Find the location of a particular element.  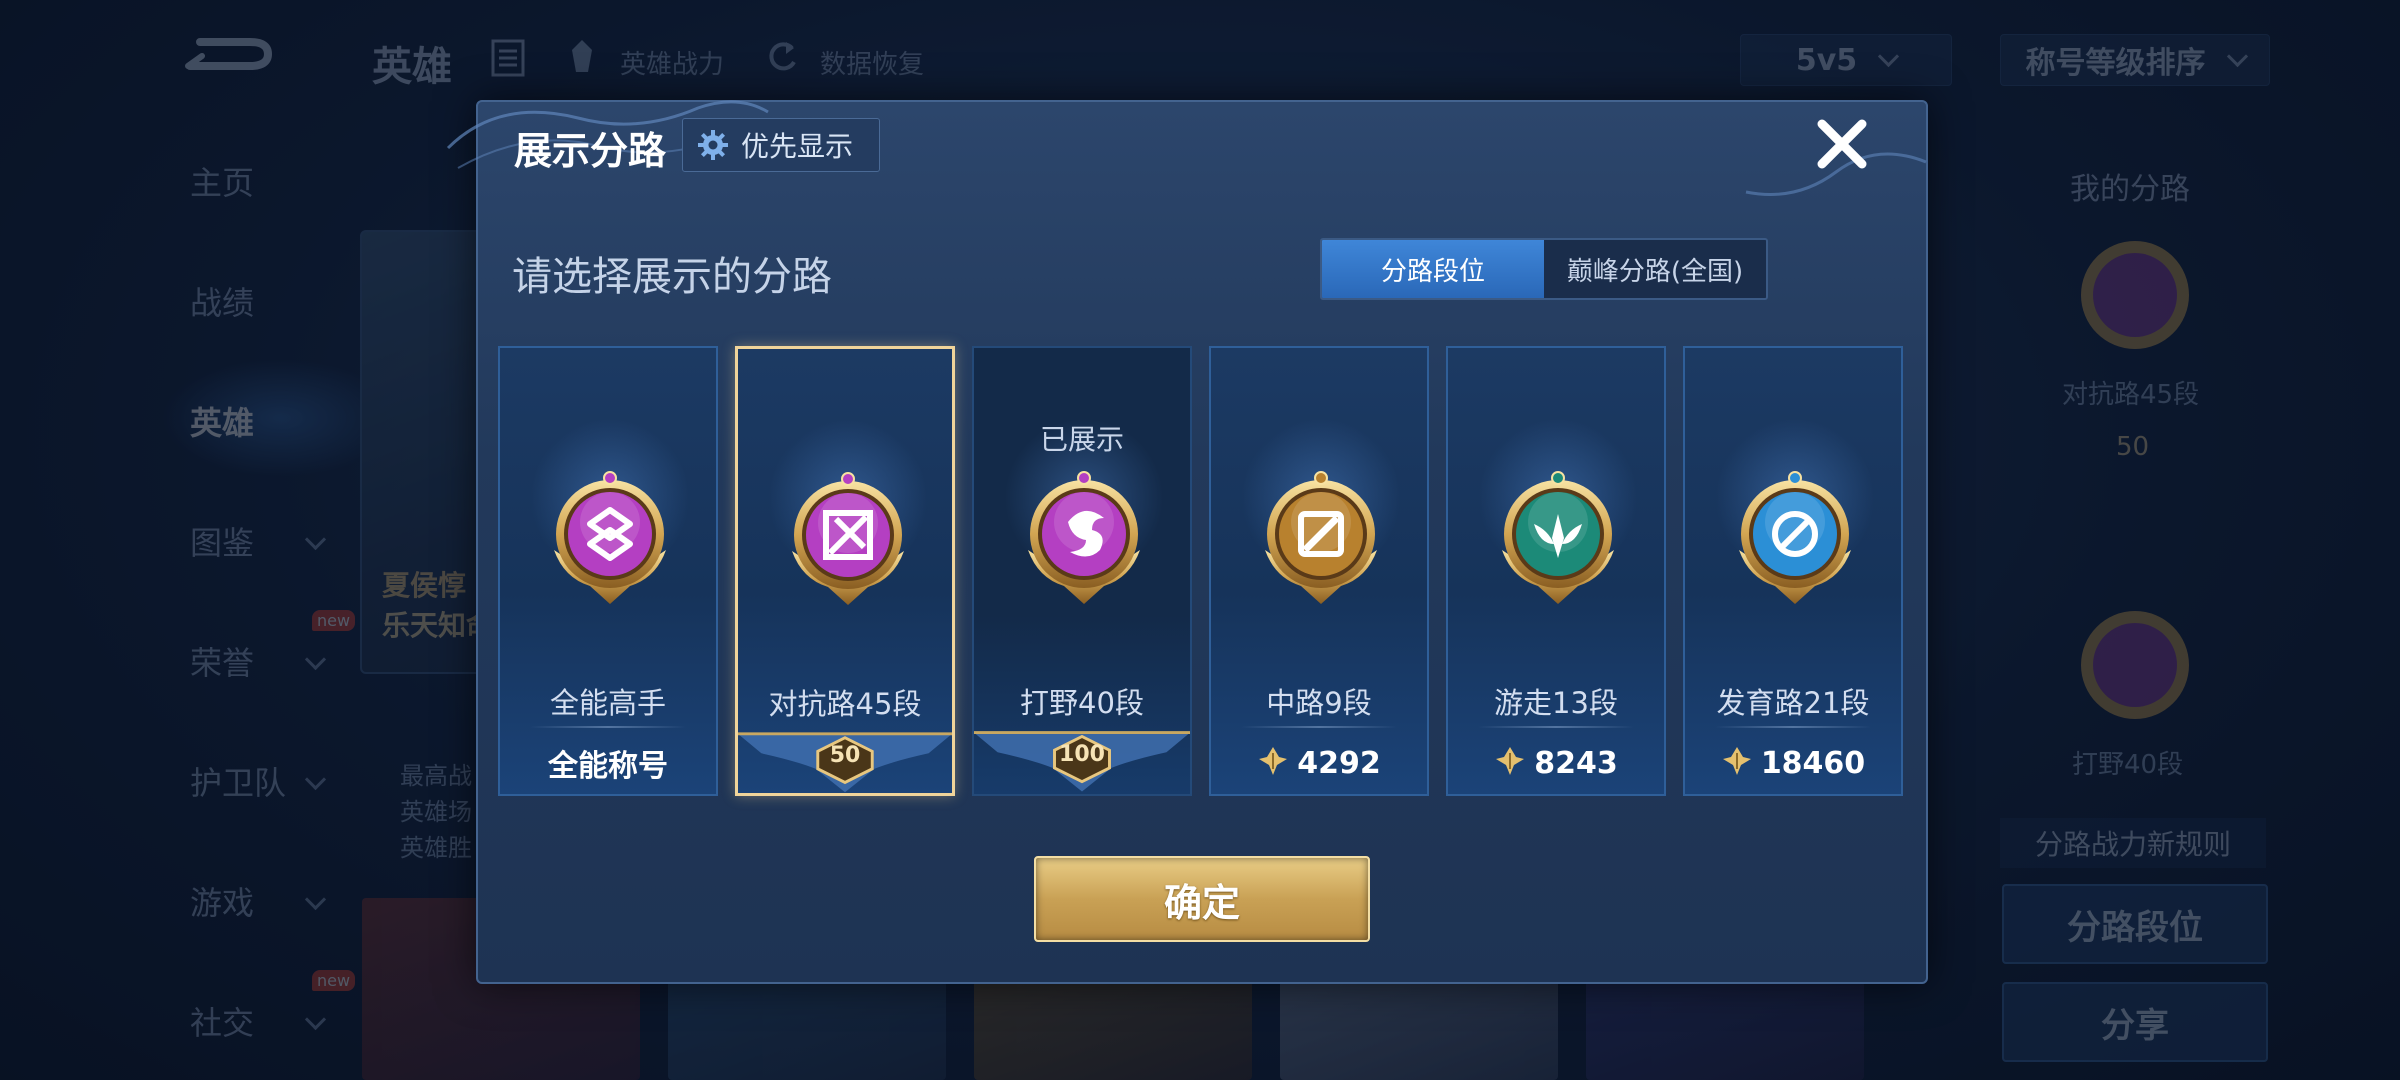

rank-emblem: 100 is located at coordinates (1082, 763).